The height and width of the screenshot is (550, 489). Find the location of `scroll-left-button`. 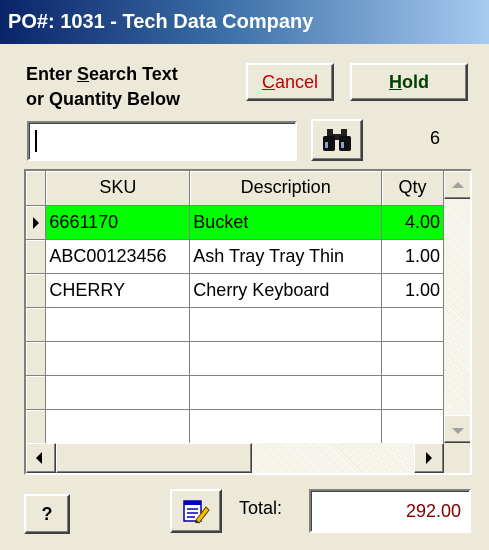

scroll-left-button is located at coordinates (41, 458).